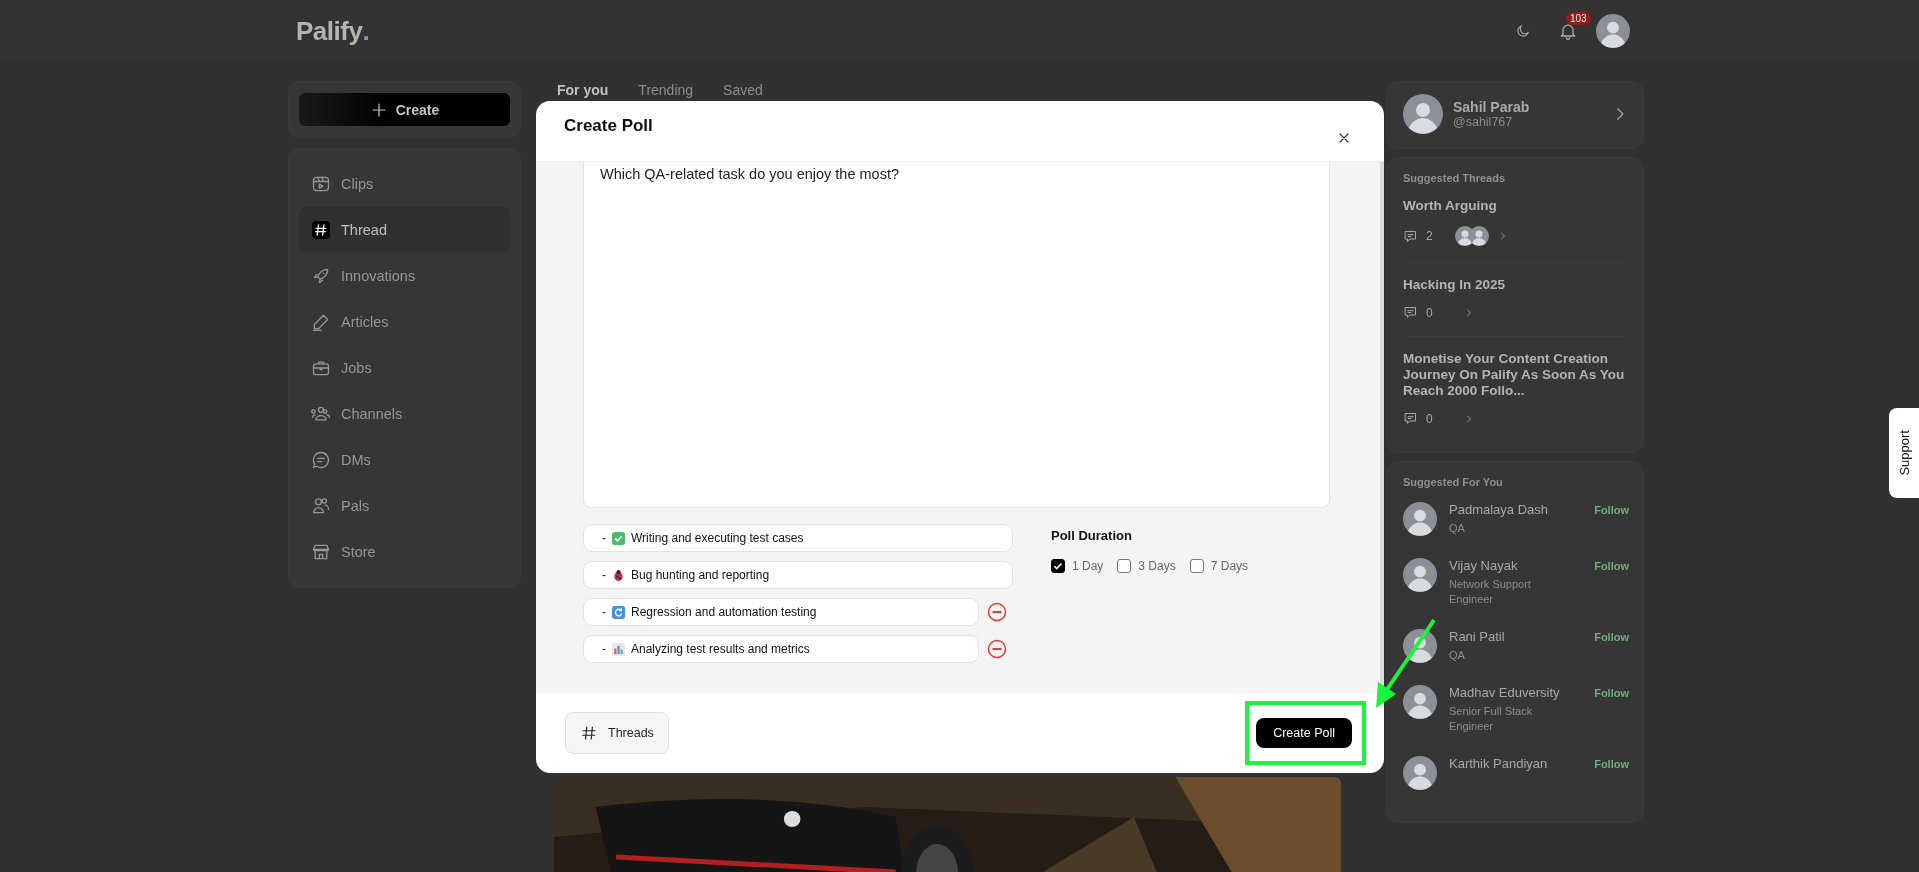 The image size is (1919, 872). What do you see at coordinates (1453, 482) in the screenshot?
I see `section-title: Suggested For You` at bounding box center [1453, 482].